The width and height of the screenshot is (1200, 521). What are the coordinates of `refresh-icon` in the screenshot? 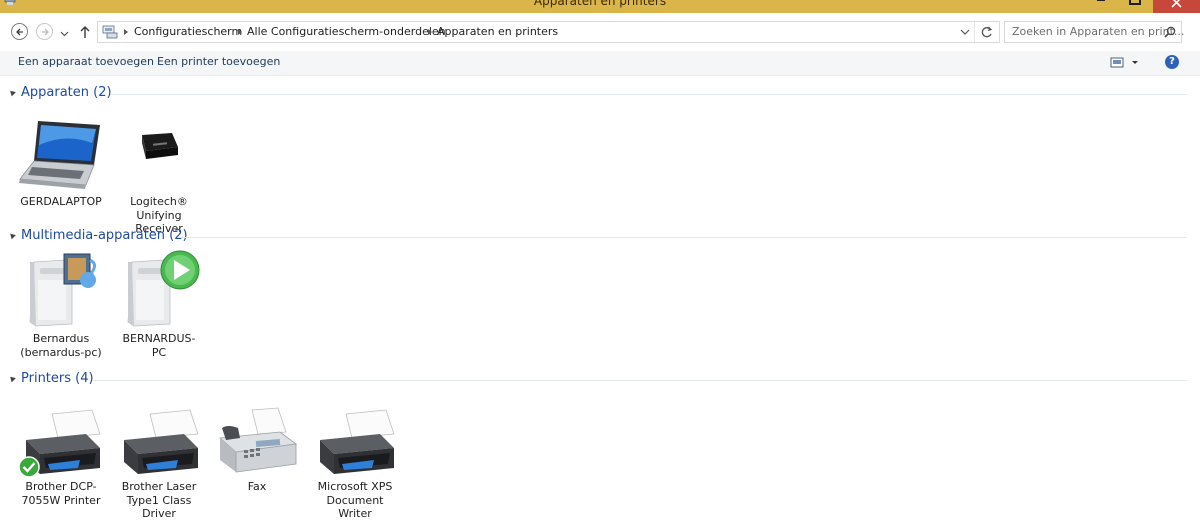 It's located at (987, 32).